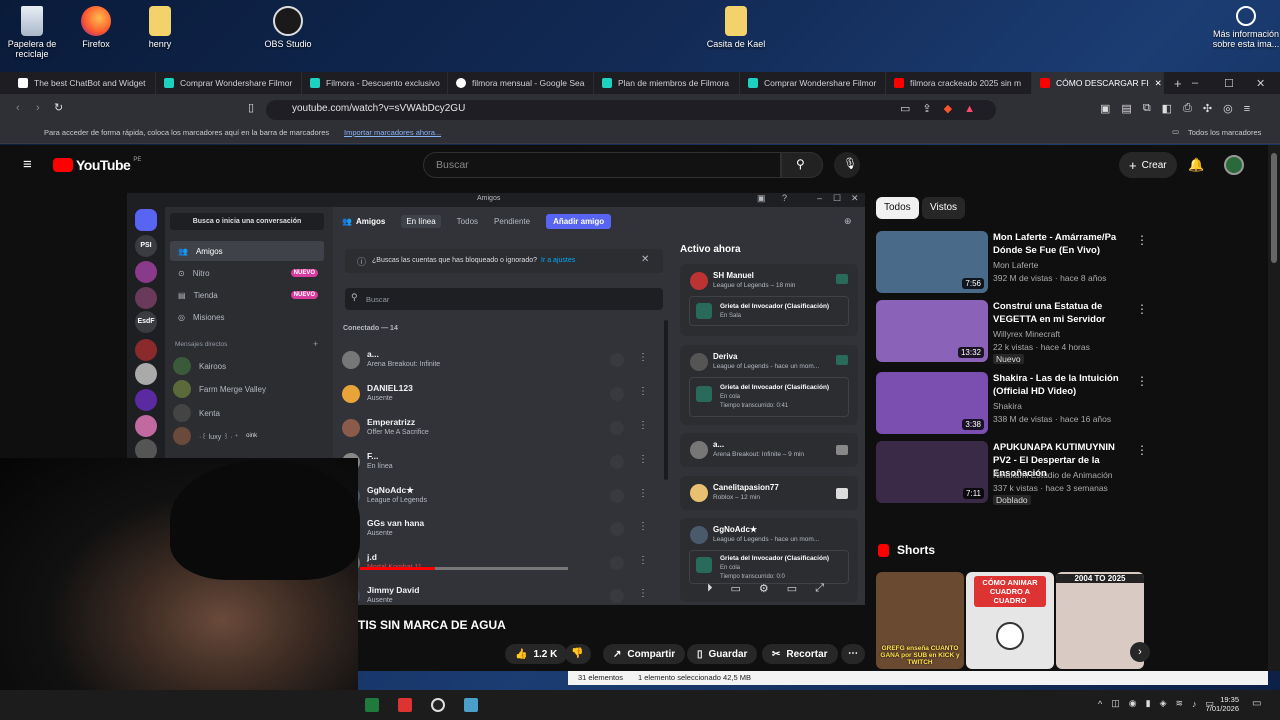  Describe the element at coordinates (500, 463) in the screenshot. I see `friend-row: F... En línea ⋮` at that location.